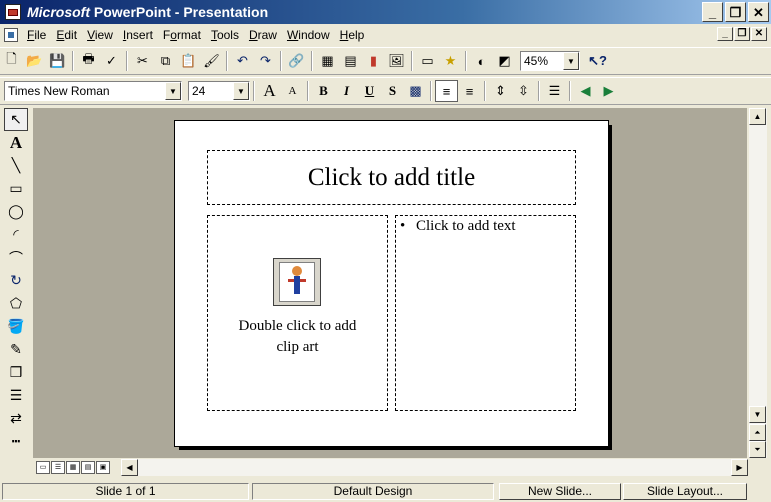 This screenshot has height=502, width=771. What do you see at coordinates (16, 303) in the screenshot?
I see `autoshapes-icon: ⬠` at bounding box center [16, 303].